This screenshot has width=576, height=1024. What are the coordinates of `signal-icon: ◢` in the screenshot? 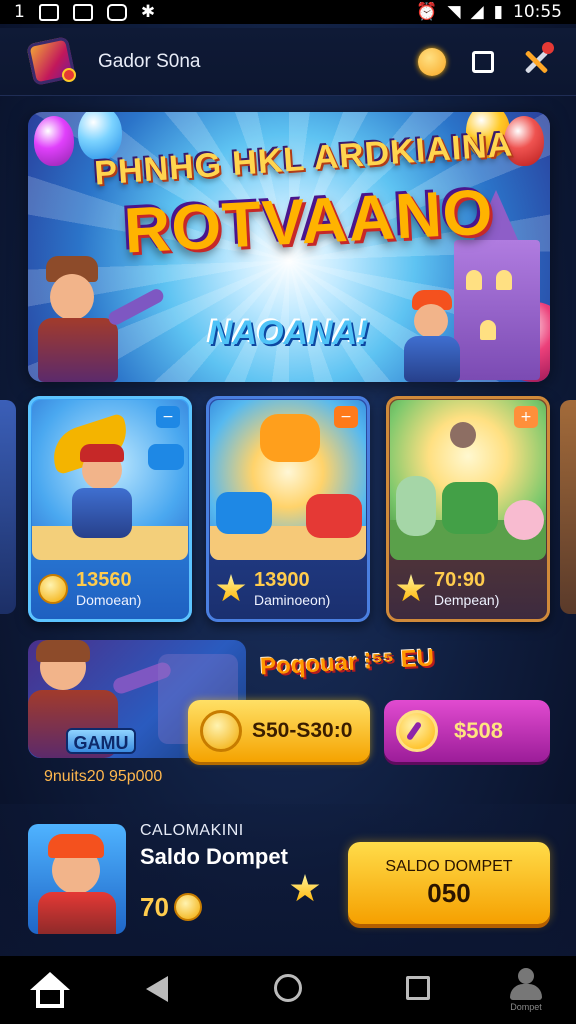 It's located at (477, 12).